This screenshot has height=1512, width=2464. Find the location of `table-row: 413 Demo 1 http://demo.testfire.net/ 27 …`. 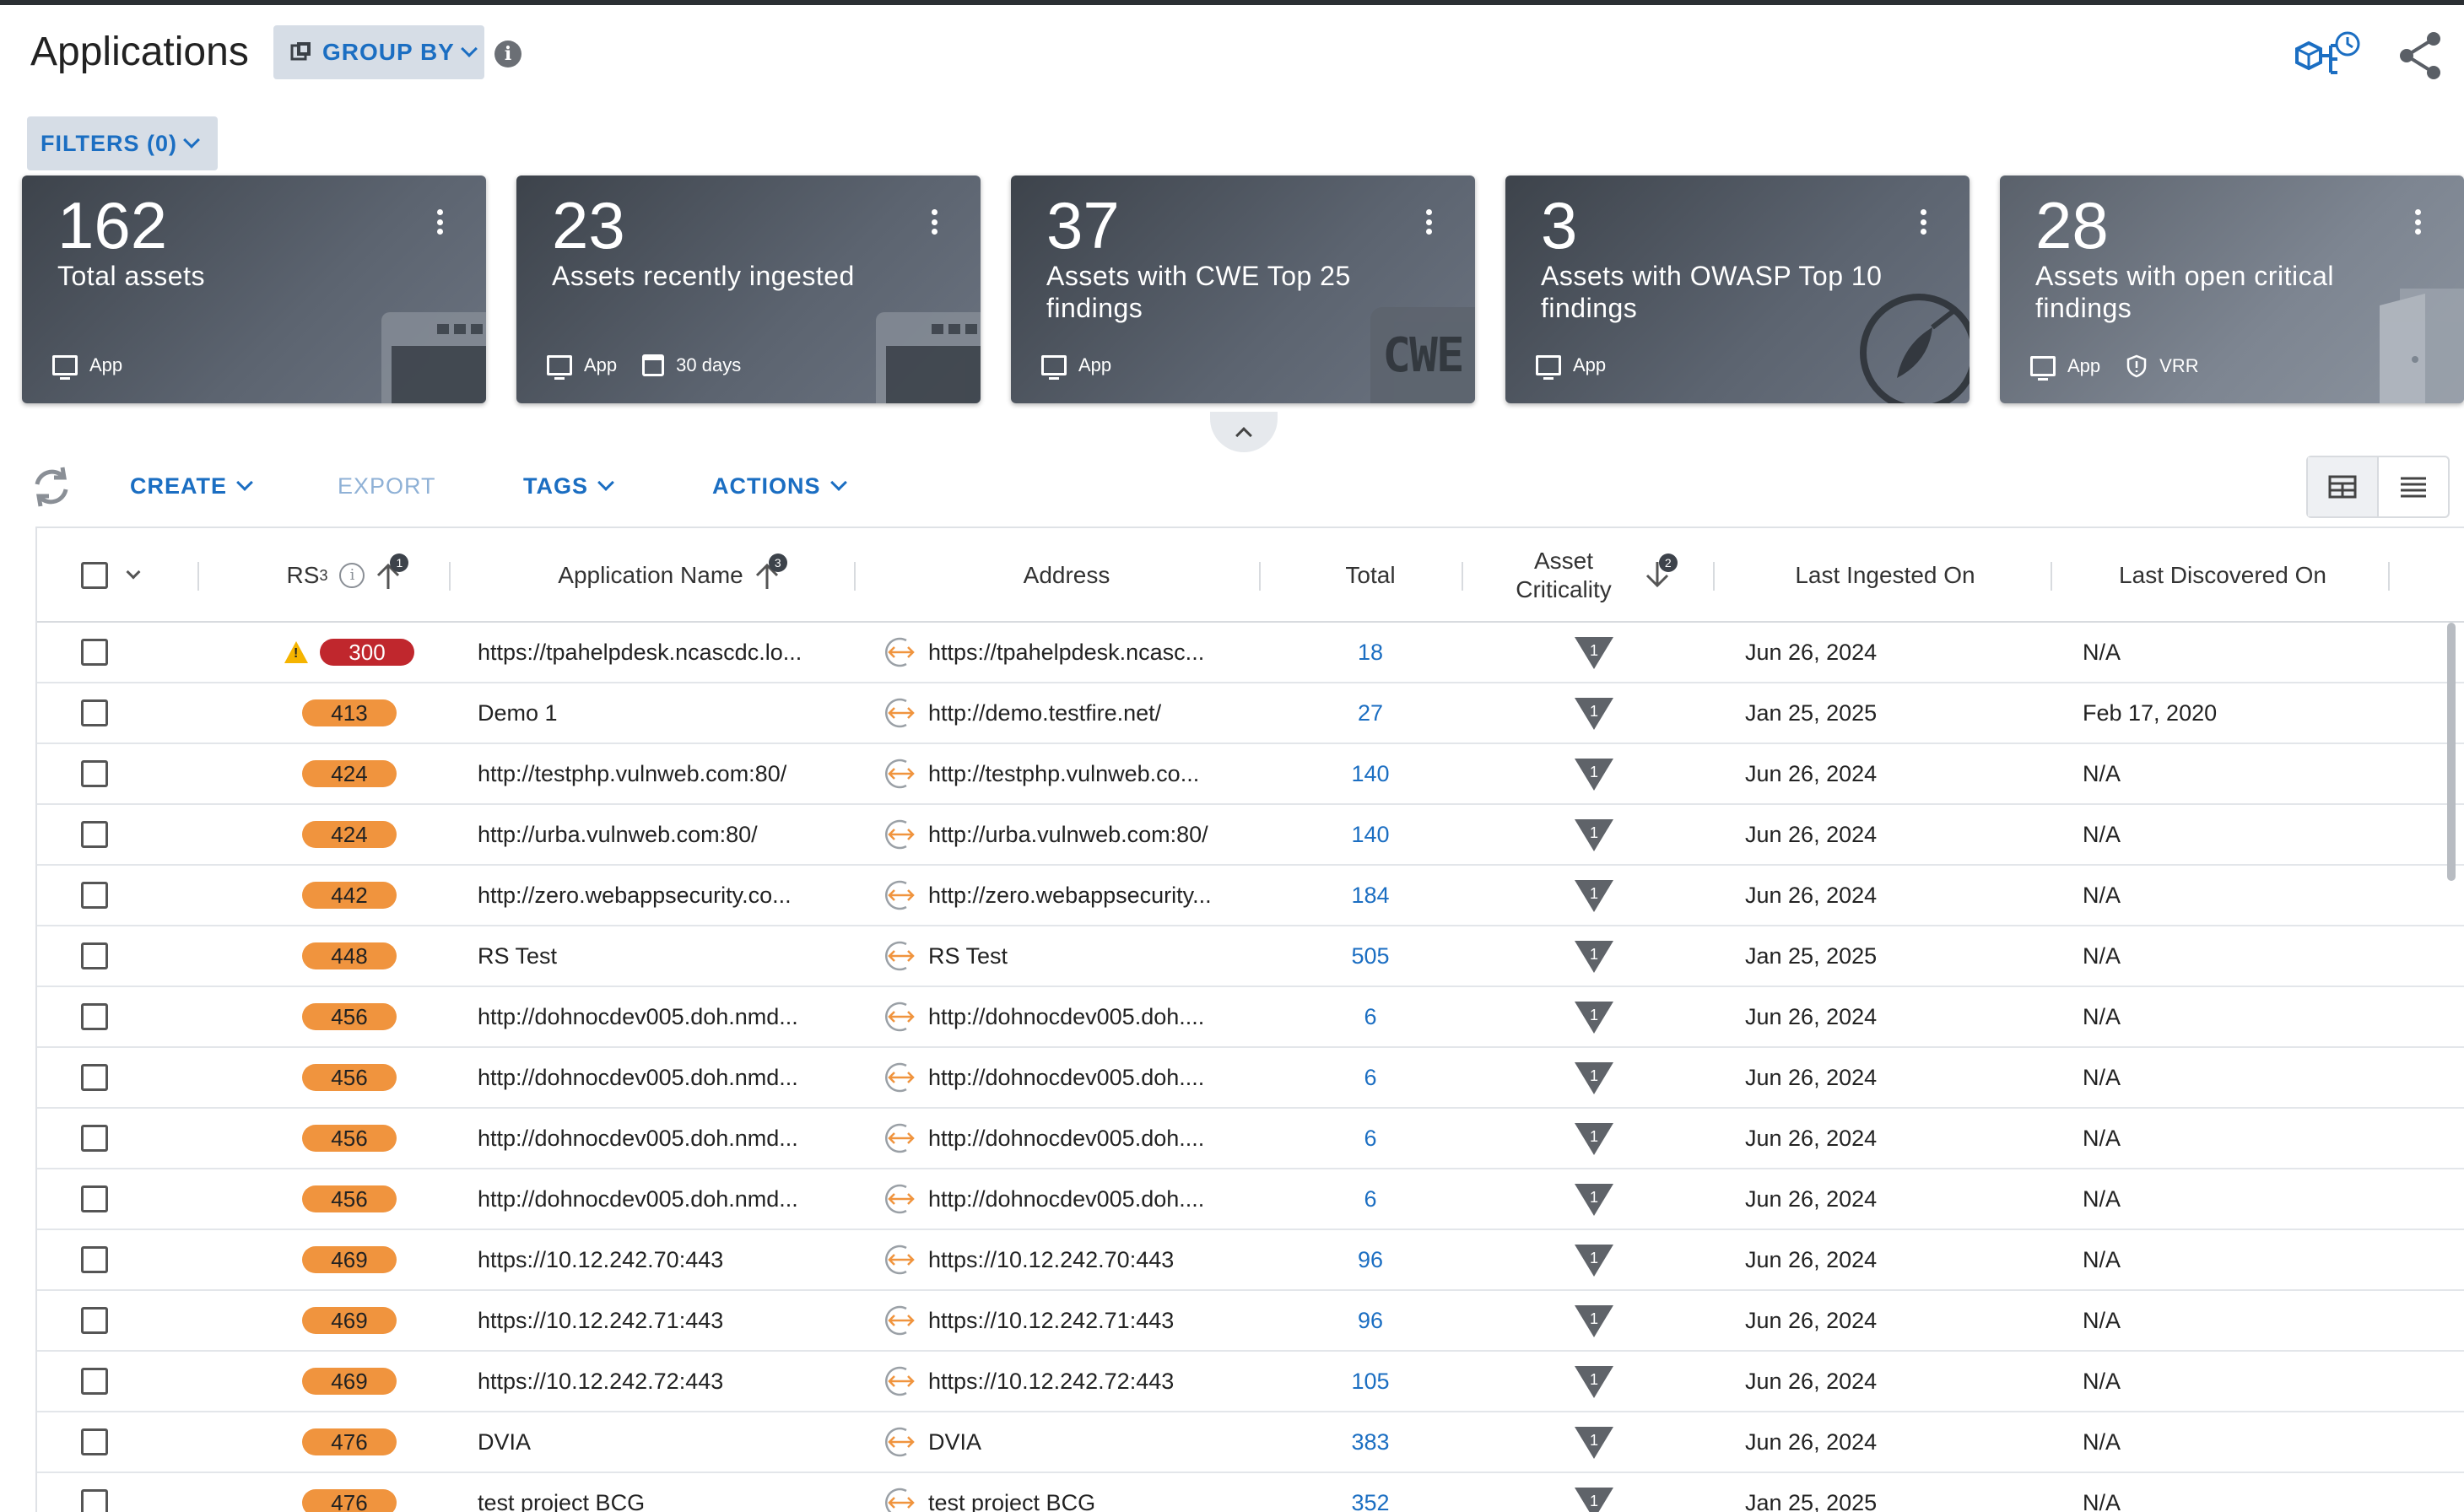

table-row: 413 Demo 1 http://demo.testfire.net/ 27 … is located at coordinates (1250, 713).